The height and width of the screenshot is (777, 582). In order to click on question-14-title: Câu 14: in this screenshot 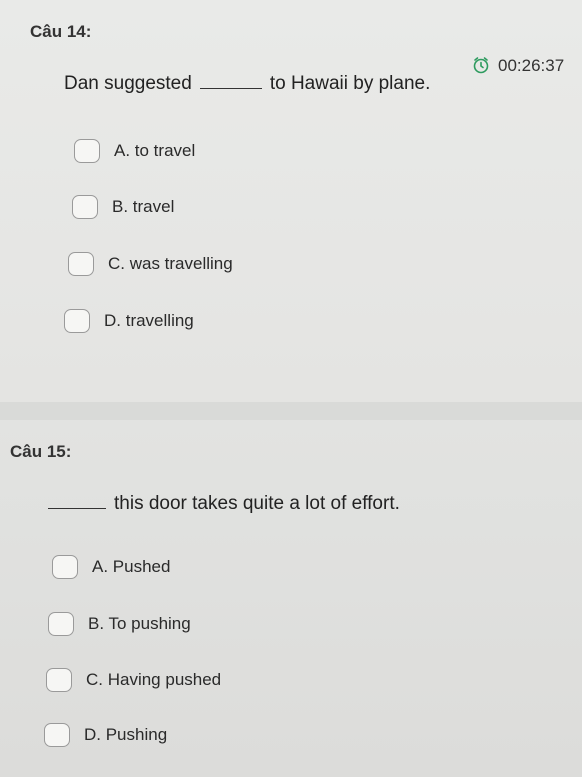, I will do `click(61, 31)`.